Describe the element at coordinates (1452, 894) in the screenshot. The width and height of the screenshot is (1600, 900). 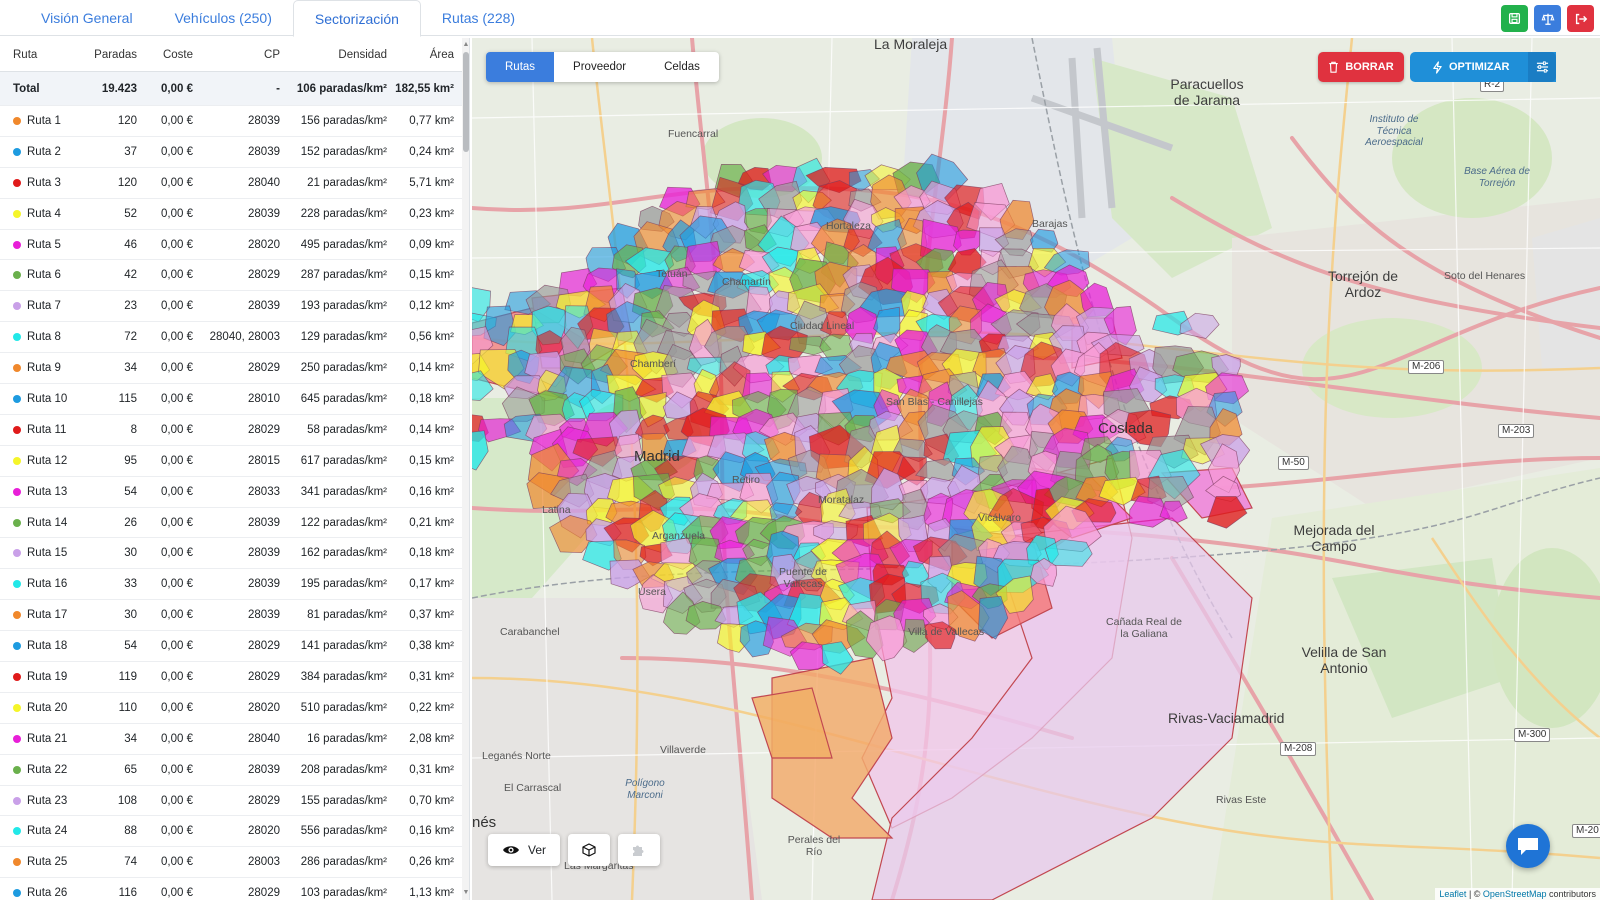
I see `leaflet-link: Leaflet` at that location.